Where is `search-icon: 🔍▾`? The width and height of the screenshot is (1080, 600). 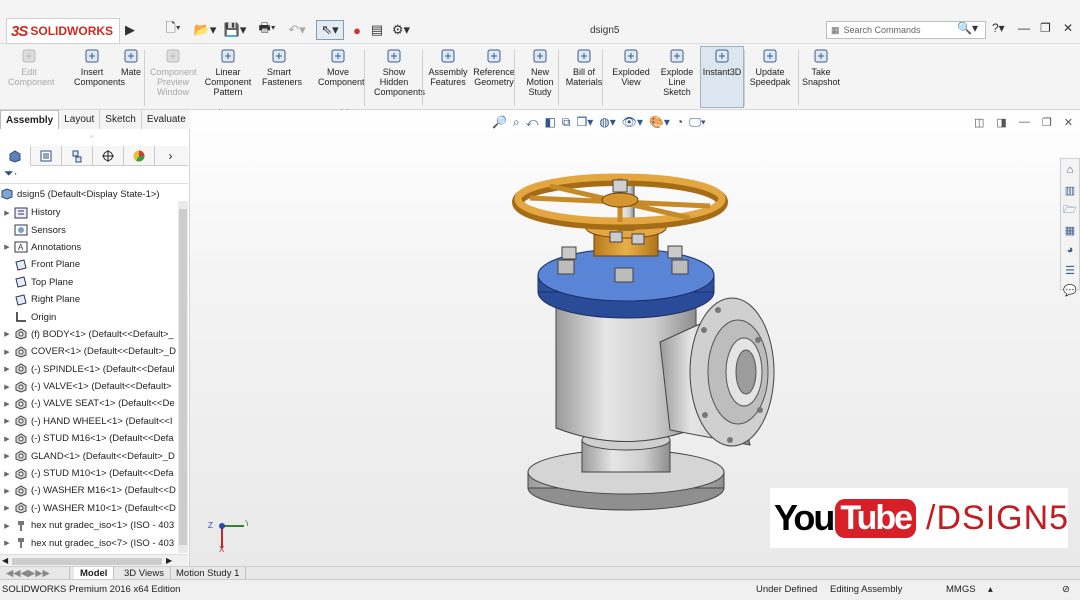 search-icon: 🔍▾ is located at coordinates (967, 28).